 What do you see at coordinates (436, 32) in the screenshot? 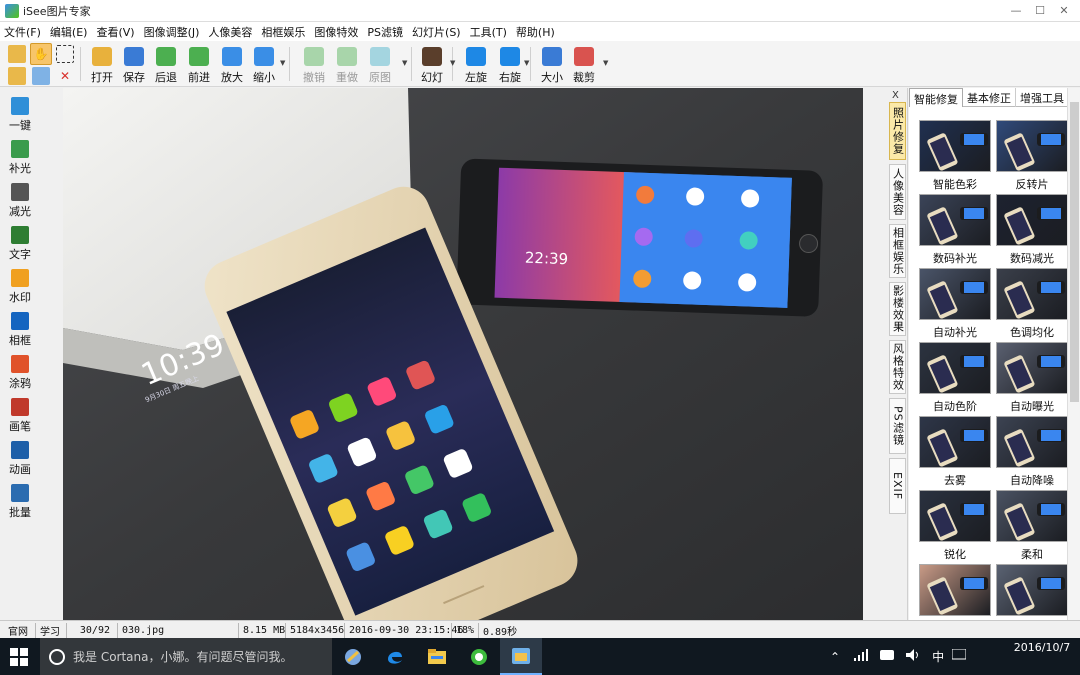
I see `menu-item: 幻灯片(S)` at bounding box center [436, 32].